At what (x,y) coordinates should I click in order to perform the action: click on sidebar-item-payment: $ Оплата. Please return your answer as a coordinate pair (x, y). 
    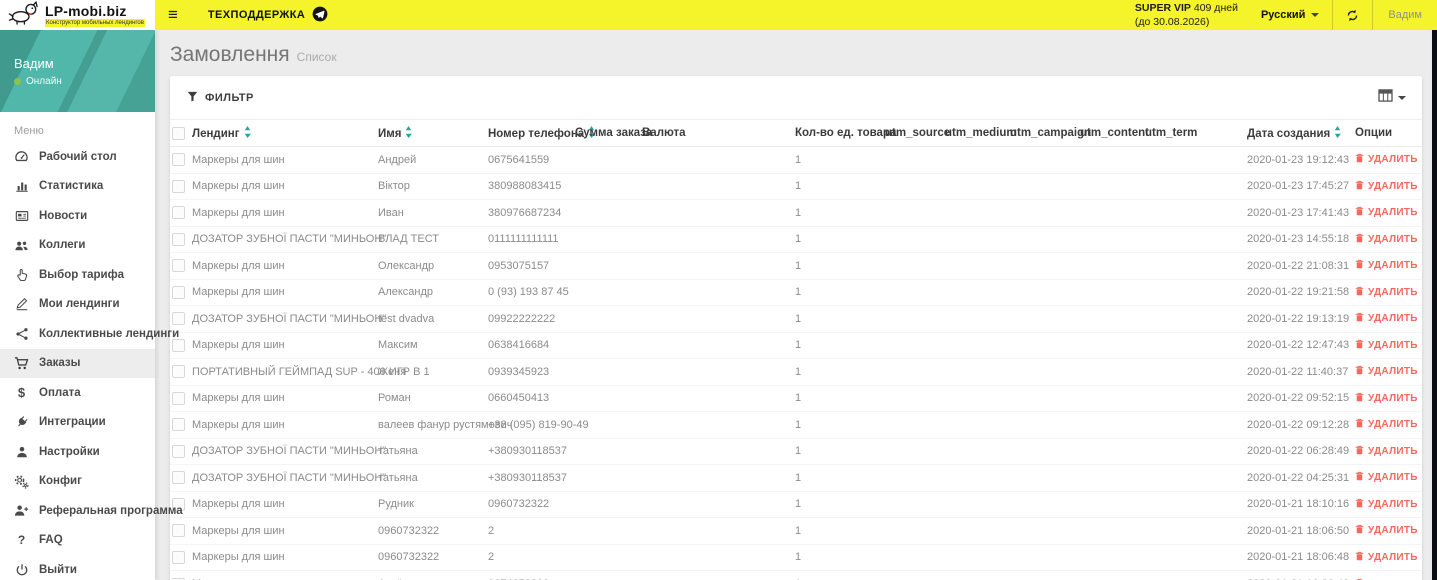
    Looking at the image, I should click on (77, 393).